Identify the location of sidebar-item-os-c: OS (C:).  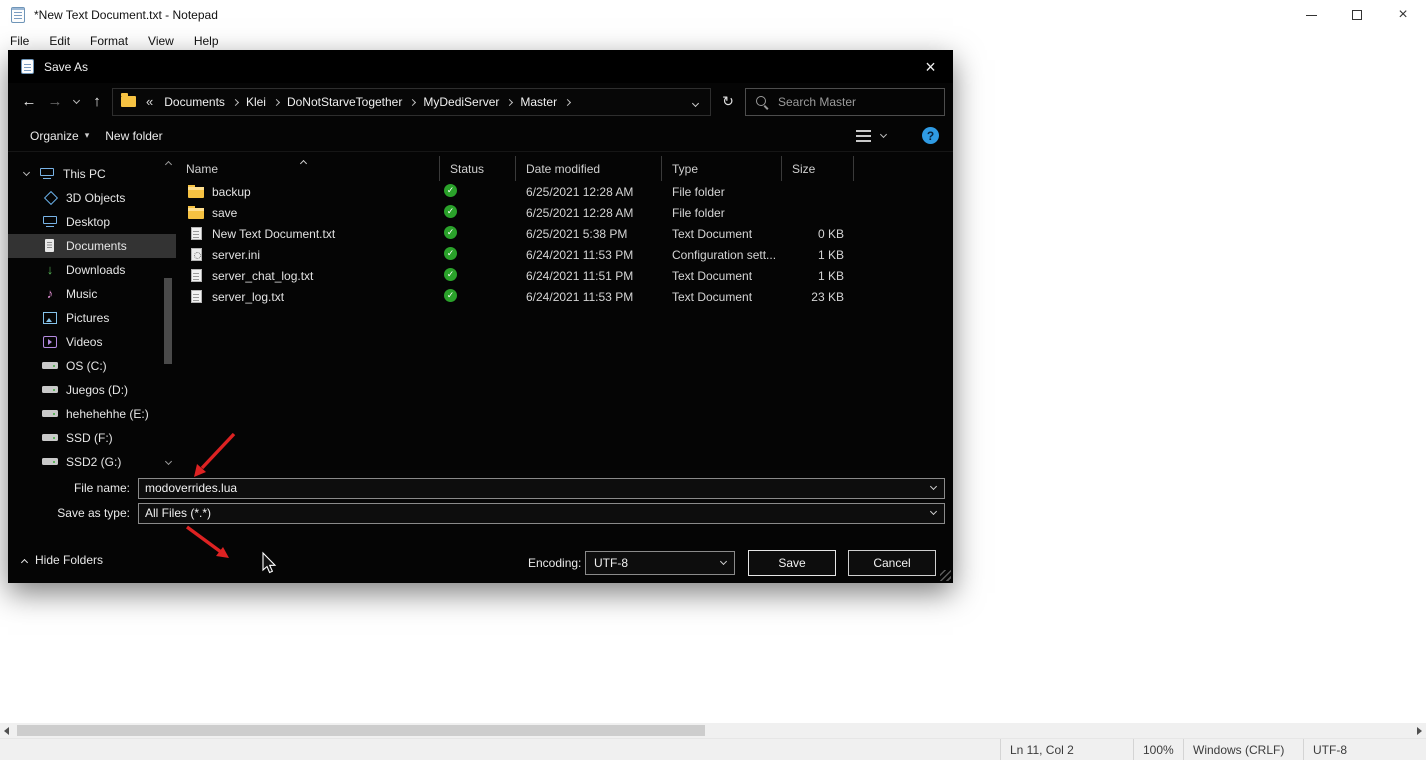
(92, 366).